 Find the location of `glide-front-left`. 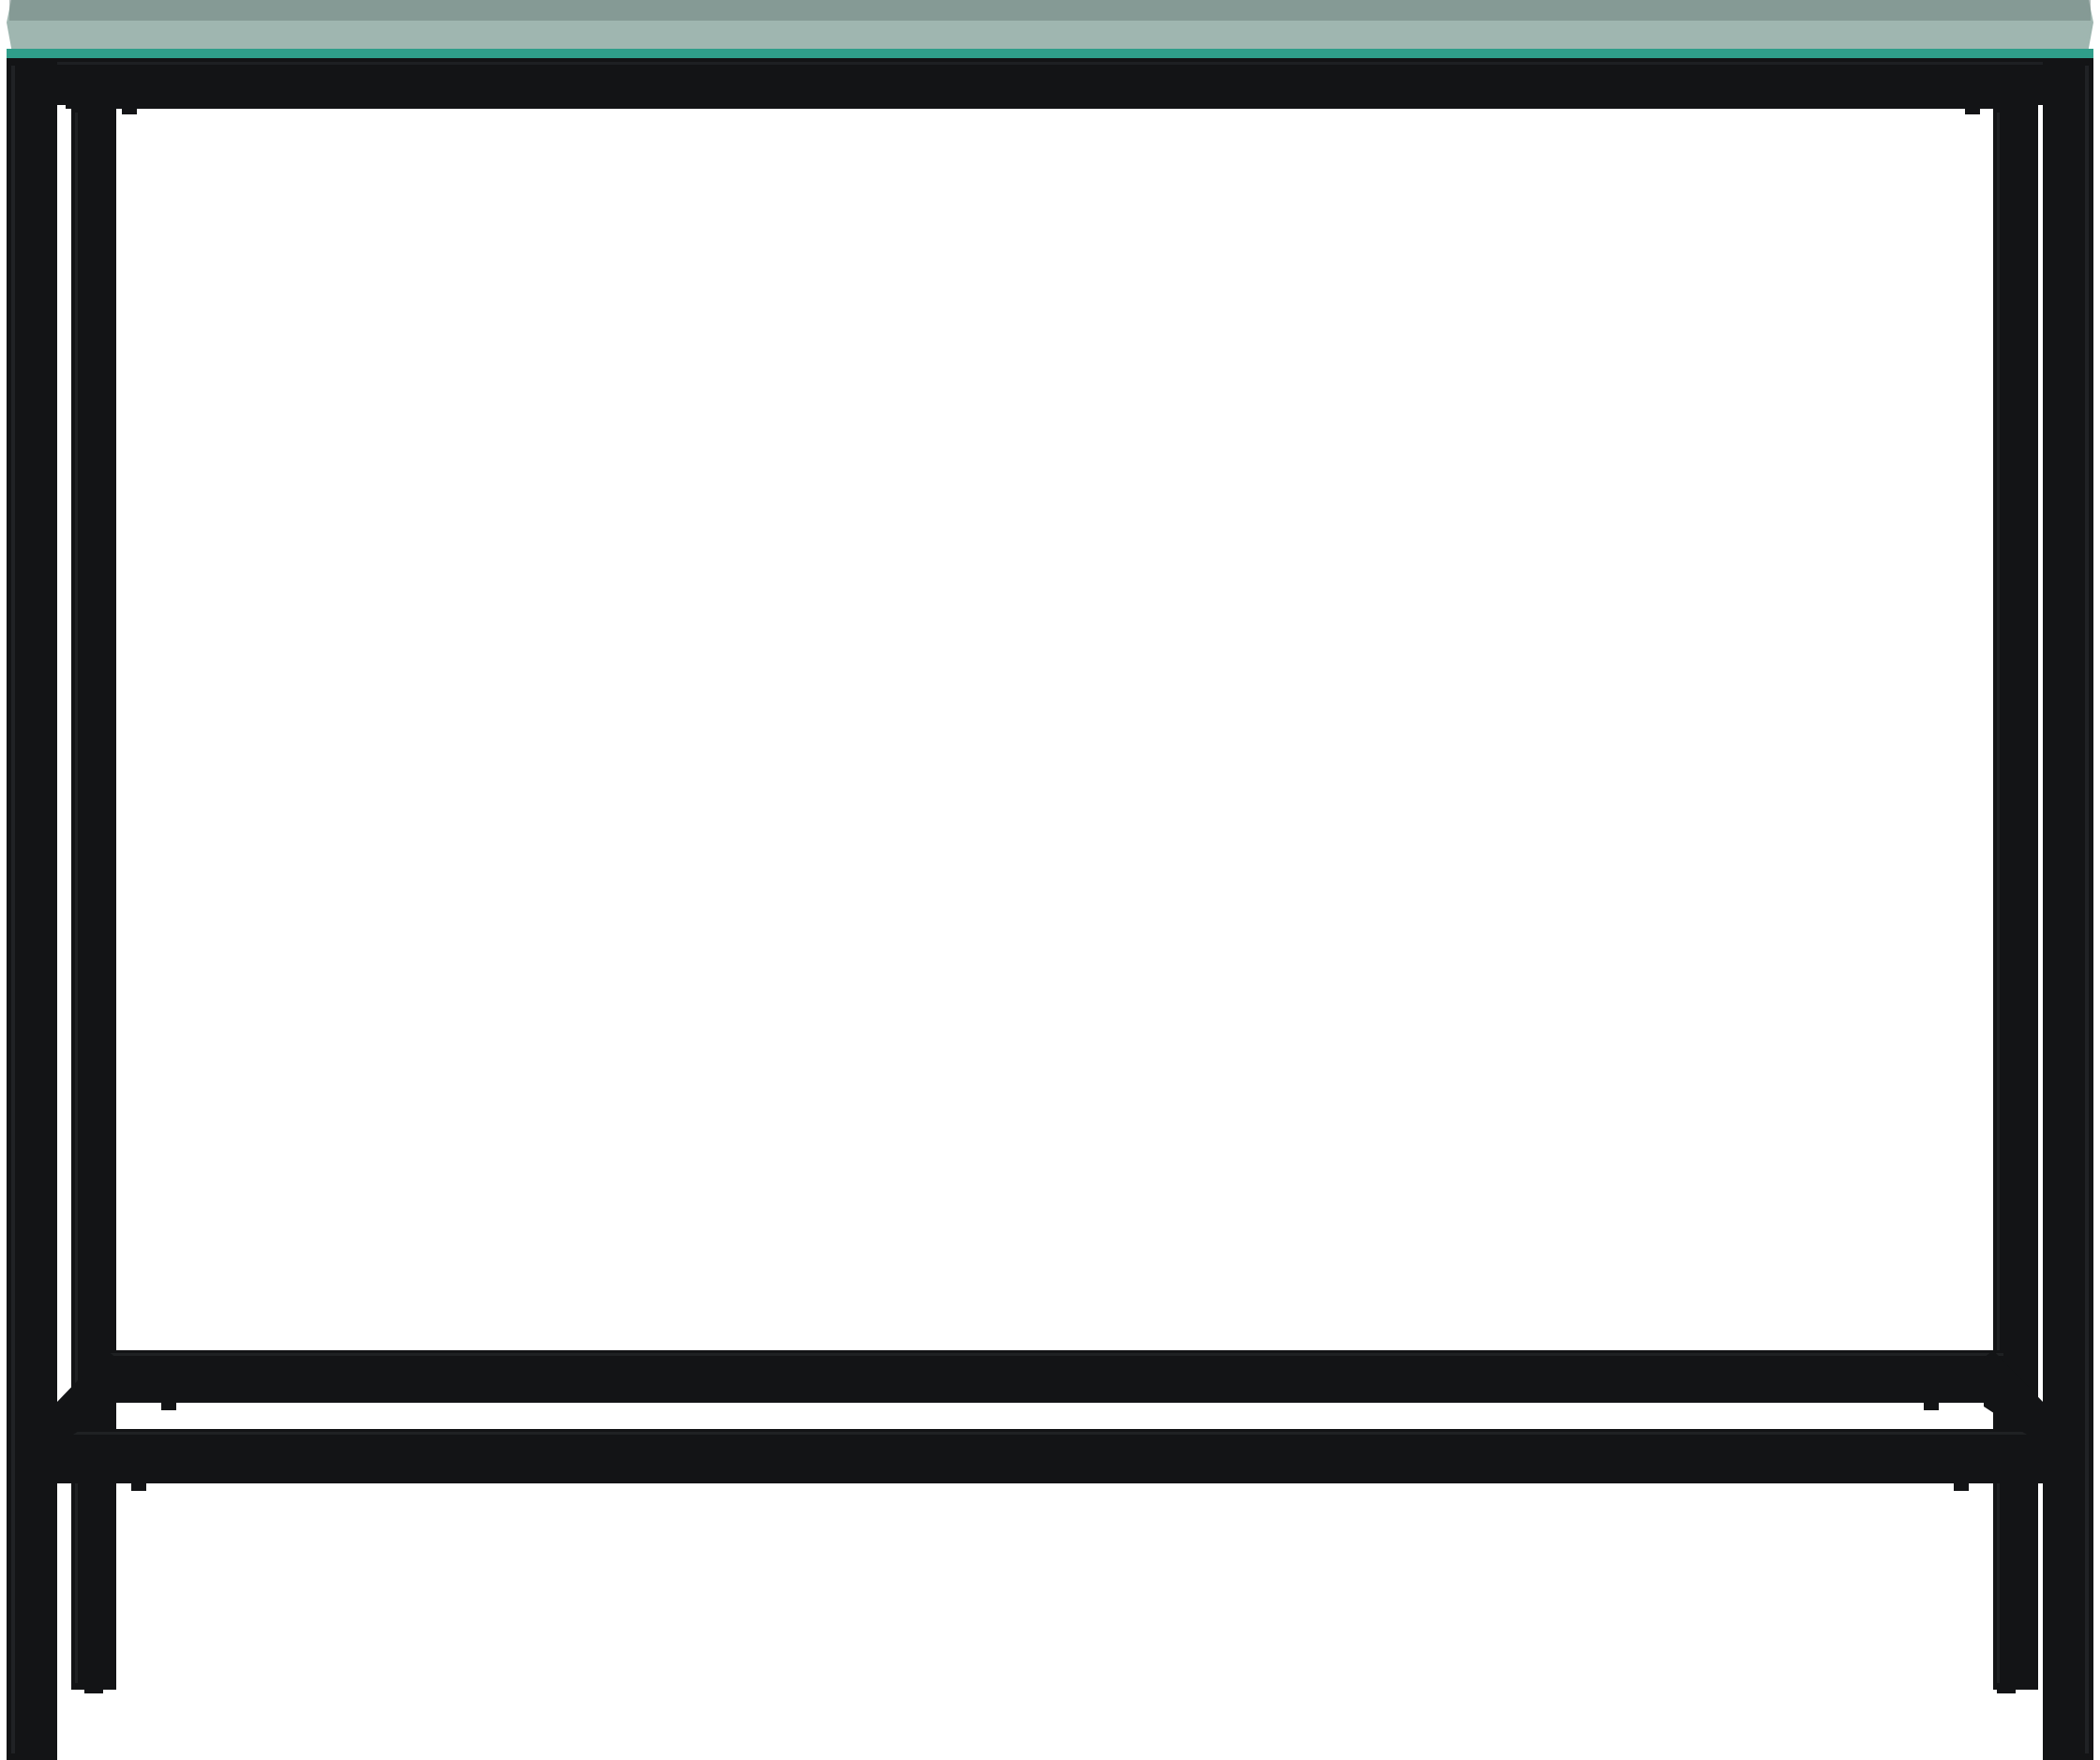

glide-front-left is located at coordinates (93, 1688).